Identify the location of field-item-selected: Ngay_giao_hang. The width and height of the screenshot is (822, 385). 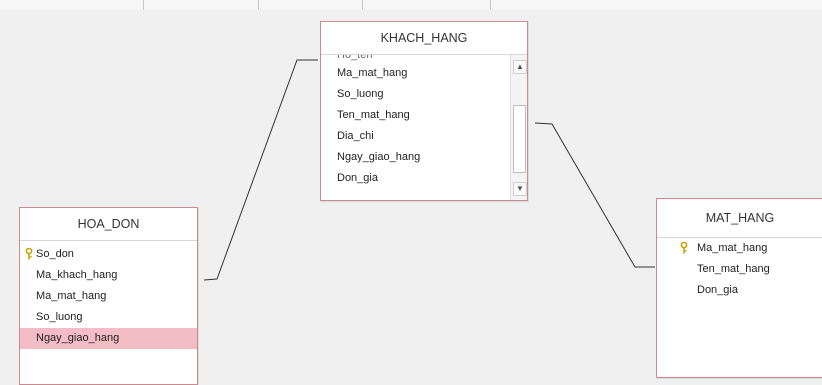
(108, 338).